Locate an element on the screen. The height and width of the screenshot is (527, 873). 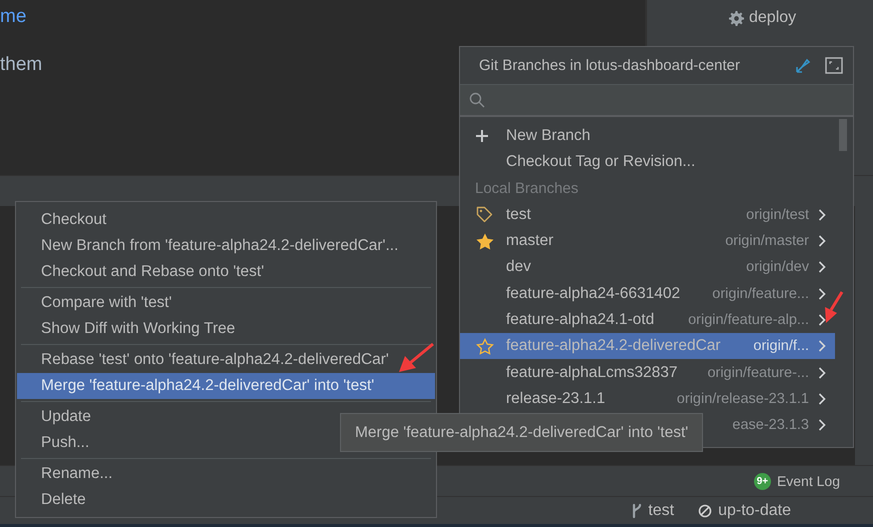
remote-branch: origin/release-23.1.1 is located at coordinates (742, 398).